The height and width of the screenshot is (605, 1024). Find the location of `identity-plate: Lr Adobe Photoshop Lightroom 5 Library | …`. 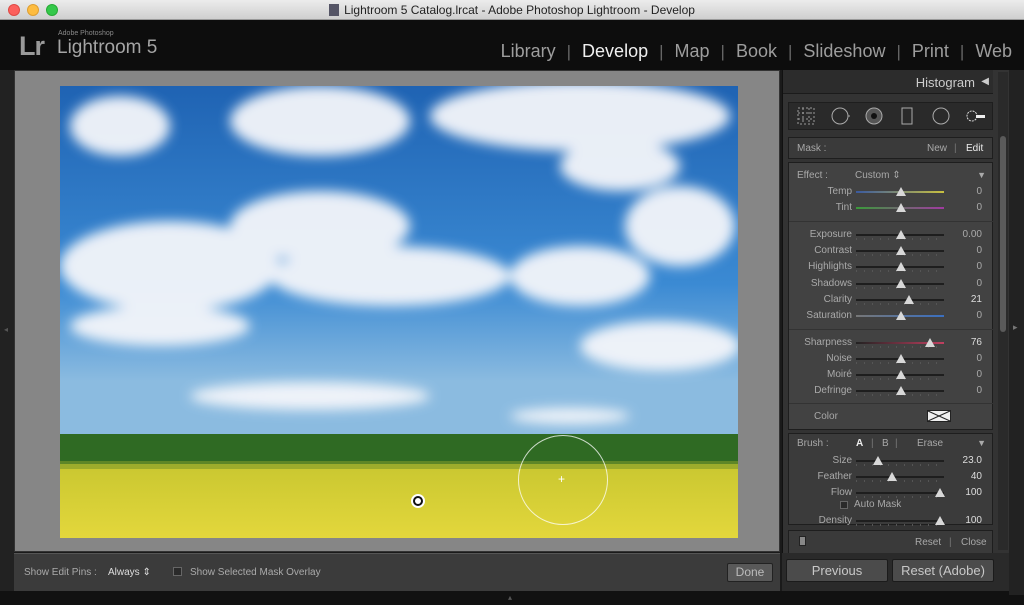

identity-plate: Lr Adobe Photoshop Lightroom 5 Library | … is located at coordinates (512, 45).